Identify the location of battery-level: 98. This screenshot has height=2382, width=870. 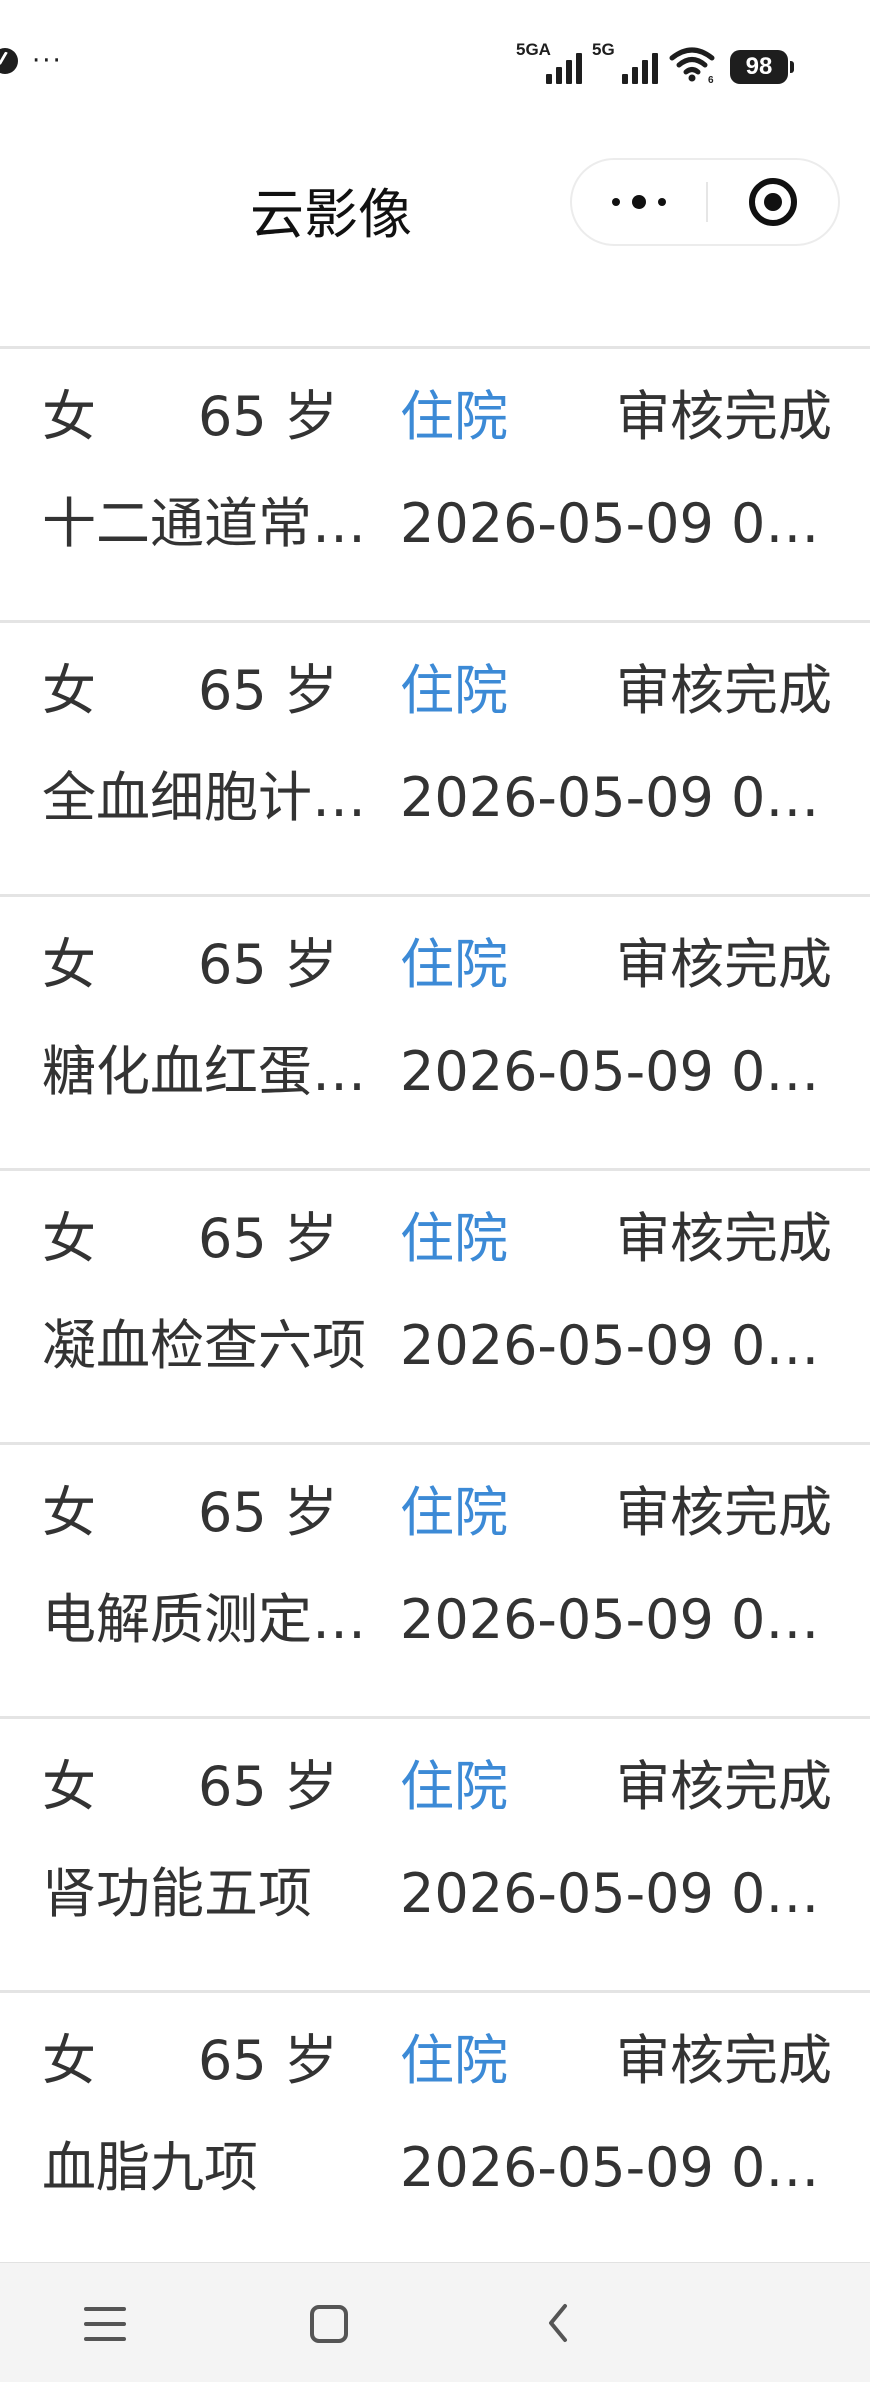
(759, 67).